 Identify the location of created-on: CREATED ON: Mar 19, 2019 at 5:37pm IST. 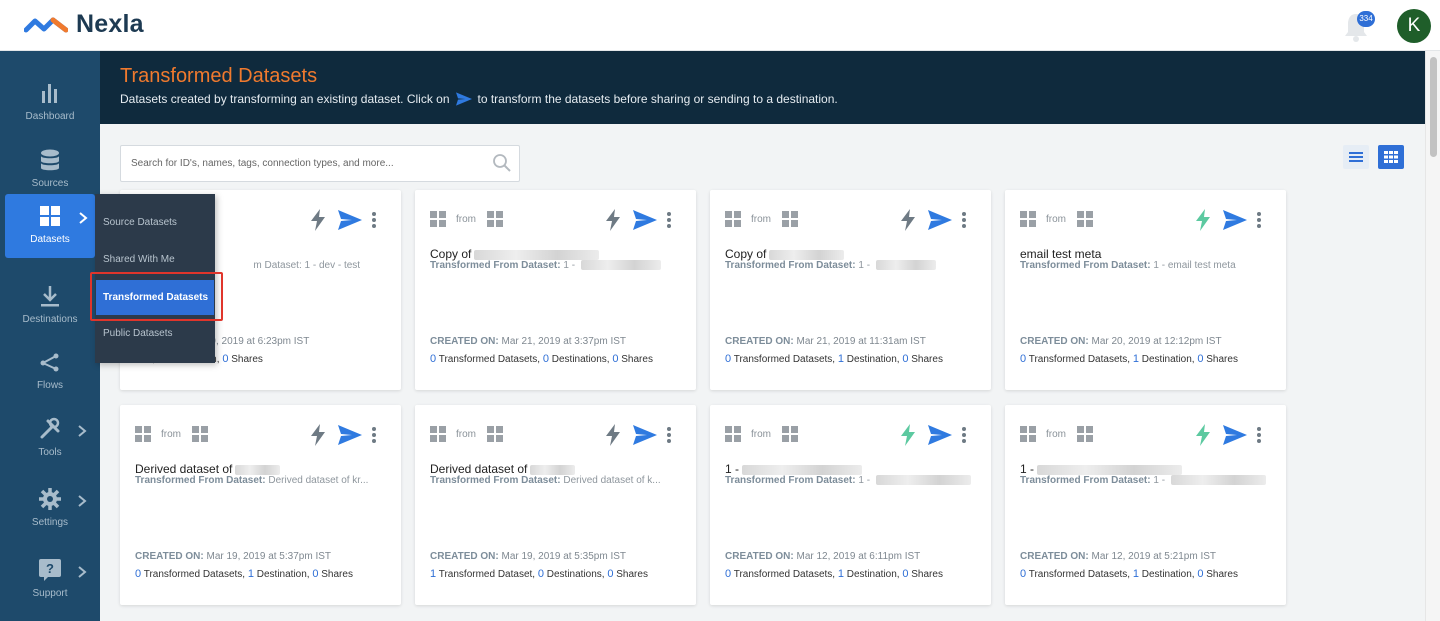
(233, 556).